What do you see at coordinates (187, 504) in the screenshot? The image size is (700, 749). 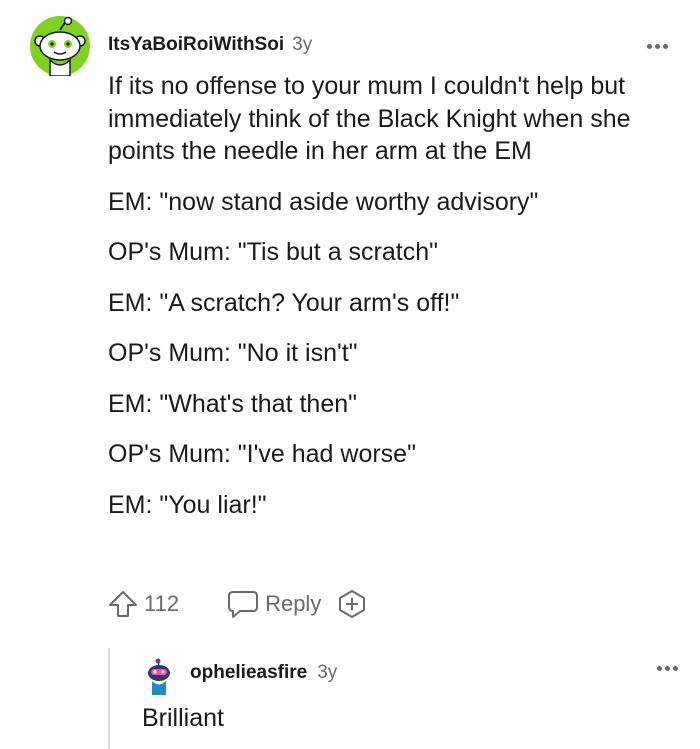 I see `comment-paragraph: EM: "You liar!"` at bounding box center [187, 504].